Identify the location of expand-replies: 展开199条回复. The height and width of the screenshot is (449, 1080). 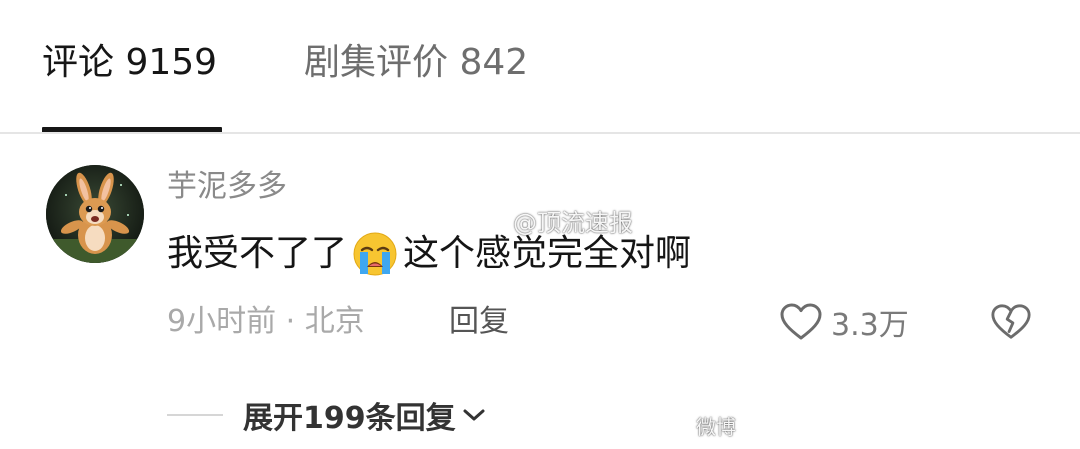
(326, 415).